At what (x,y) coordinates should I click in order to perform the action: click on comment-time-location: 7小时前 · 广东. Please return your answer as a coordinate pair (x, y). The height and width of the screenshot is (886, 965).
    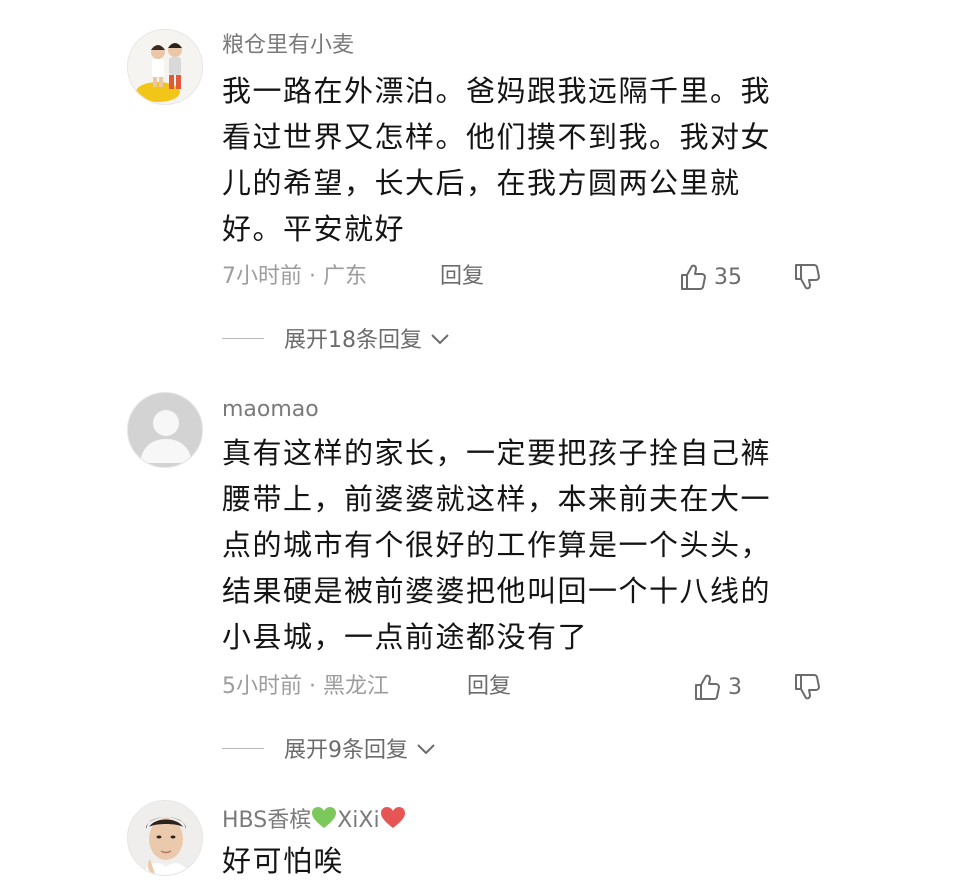
    Looking at the image, I should click on (294, 276).